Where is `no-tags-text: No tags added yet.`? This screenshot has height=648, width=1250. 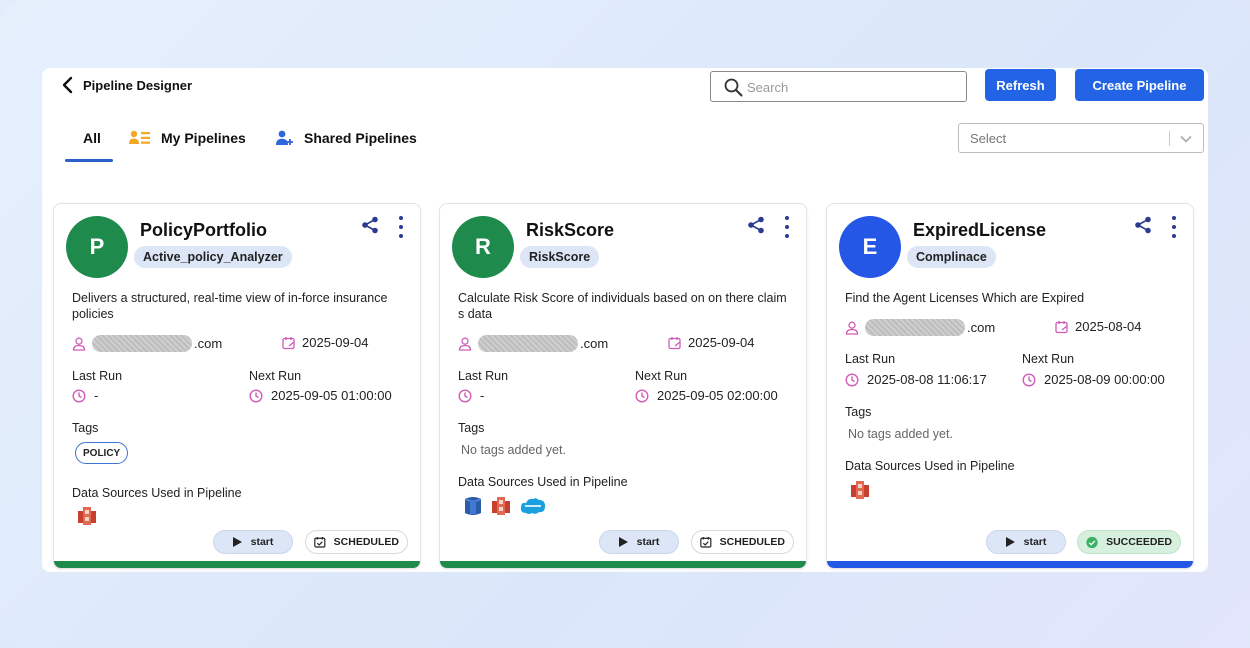
no-tags-text: No tags added yet. is located at coordinates (513, 450).